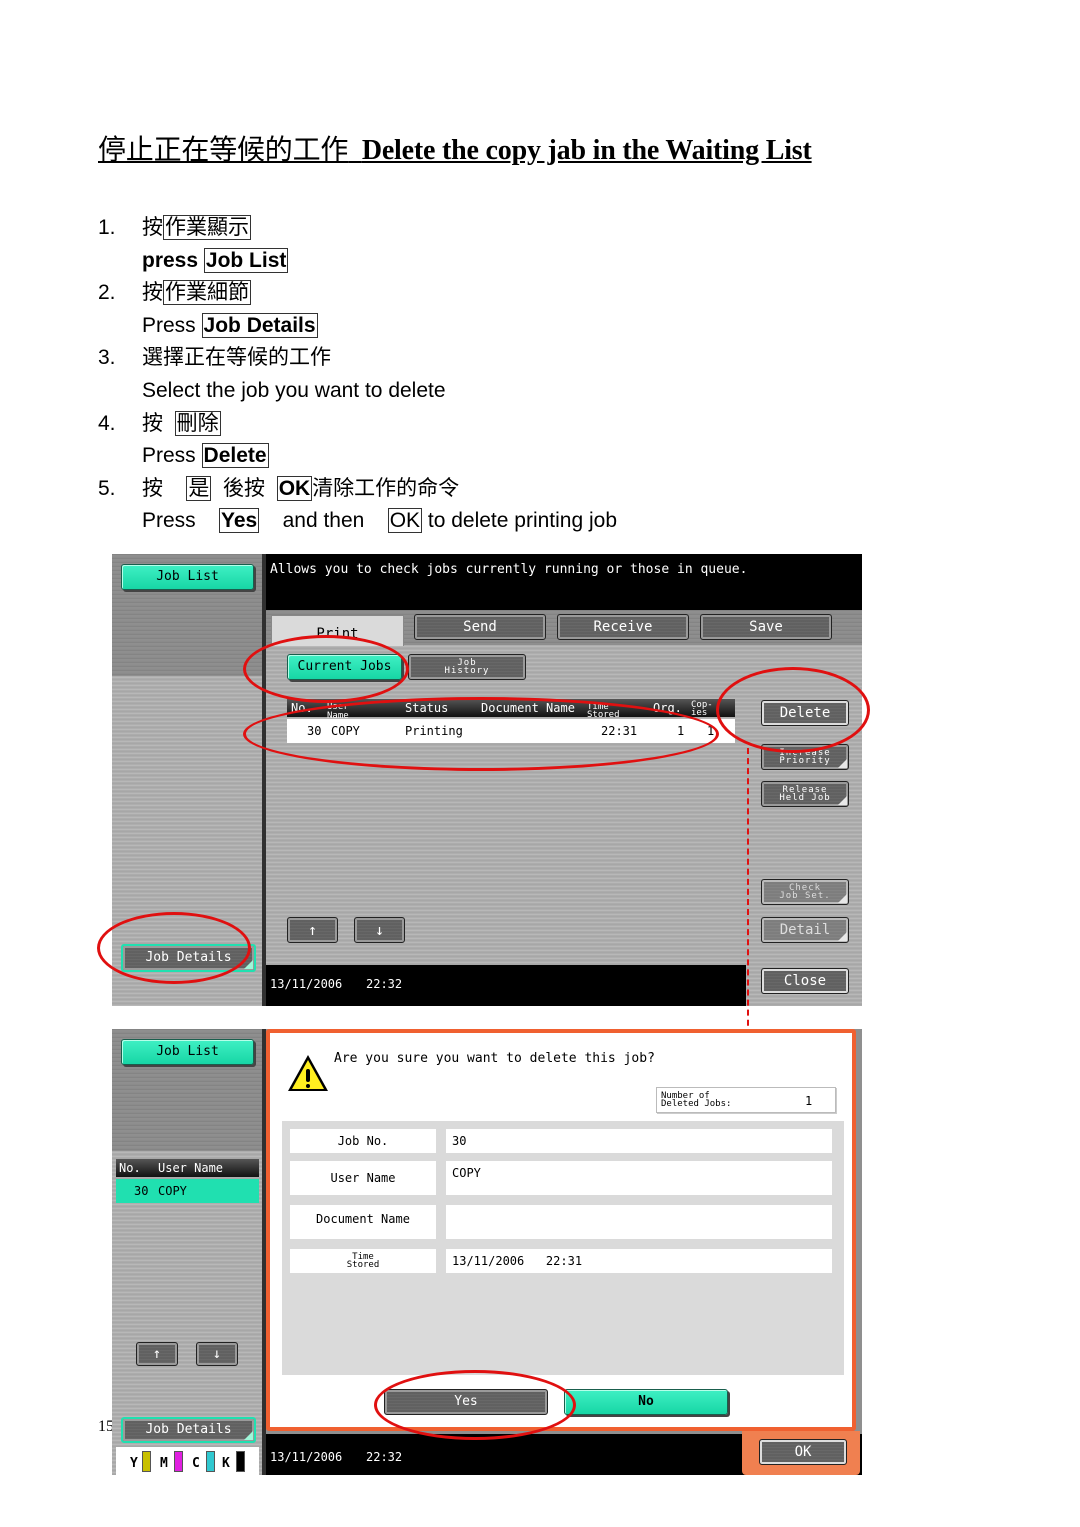 This screenshot has height=1527, width=1080. What do you see at coordinates (259, 325) in the screenshot?
I see `job-details-box: Job Details` at bounding box center [259, 325].